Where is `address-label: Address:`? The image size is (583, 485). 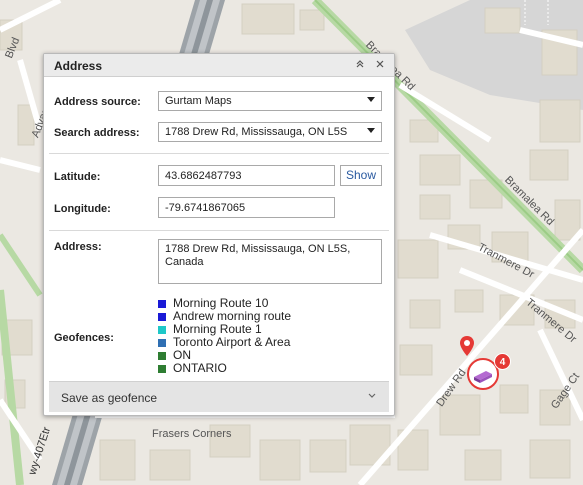 address-label: Address: is located at coordinates (78, 247).